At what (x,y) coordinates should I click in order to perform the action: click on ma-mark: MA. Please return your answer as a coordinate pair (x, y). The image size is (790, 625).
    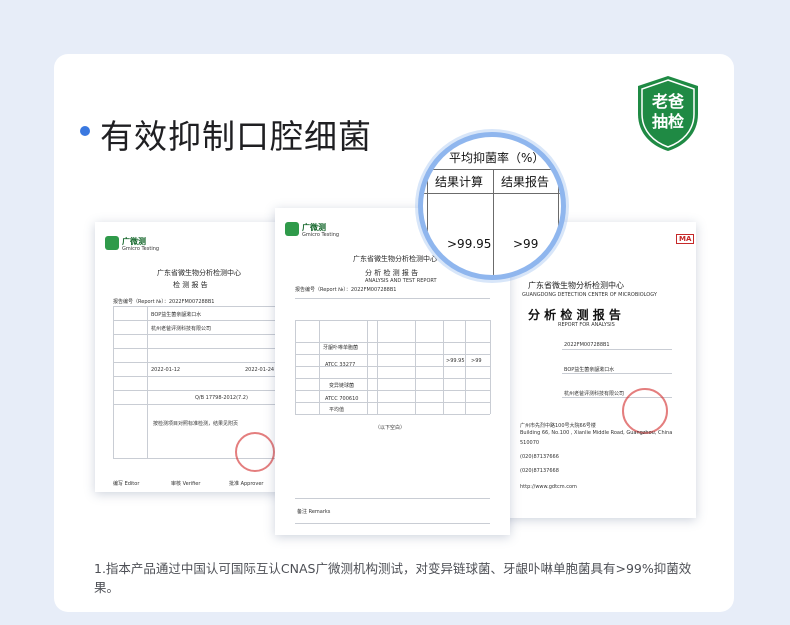
    Looking at the image, I should click on (685, 239).